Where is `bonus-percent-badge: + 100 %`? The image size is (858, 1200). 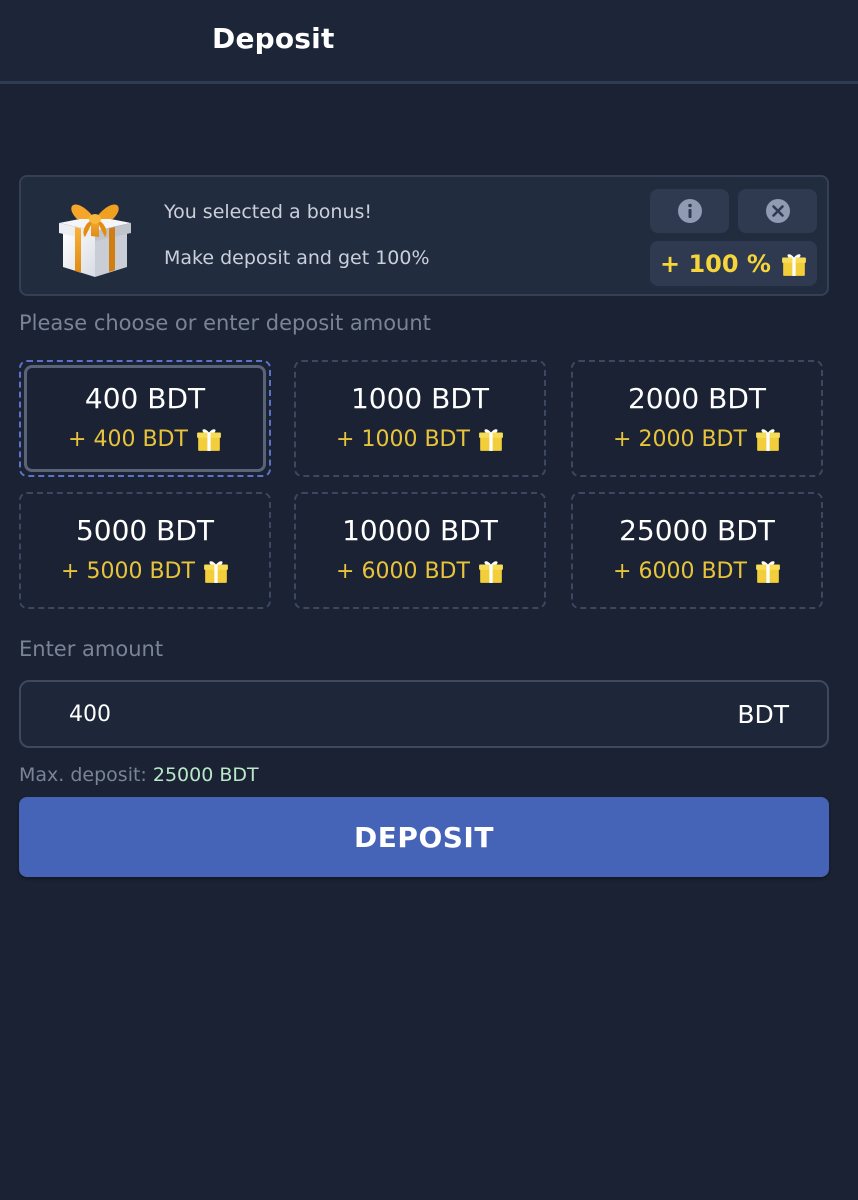
bonus-percent-badge: + 100 % is located at coordinates (733, 263).